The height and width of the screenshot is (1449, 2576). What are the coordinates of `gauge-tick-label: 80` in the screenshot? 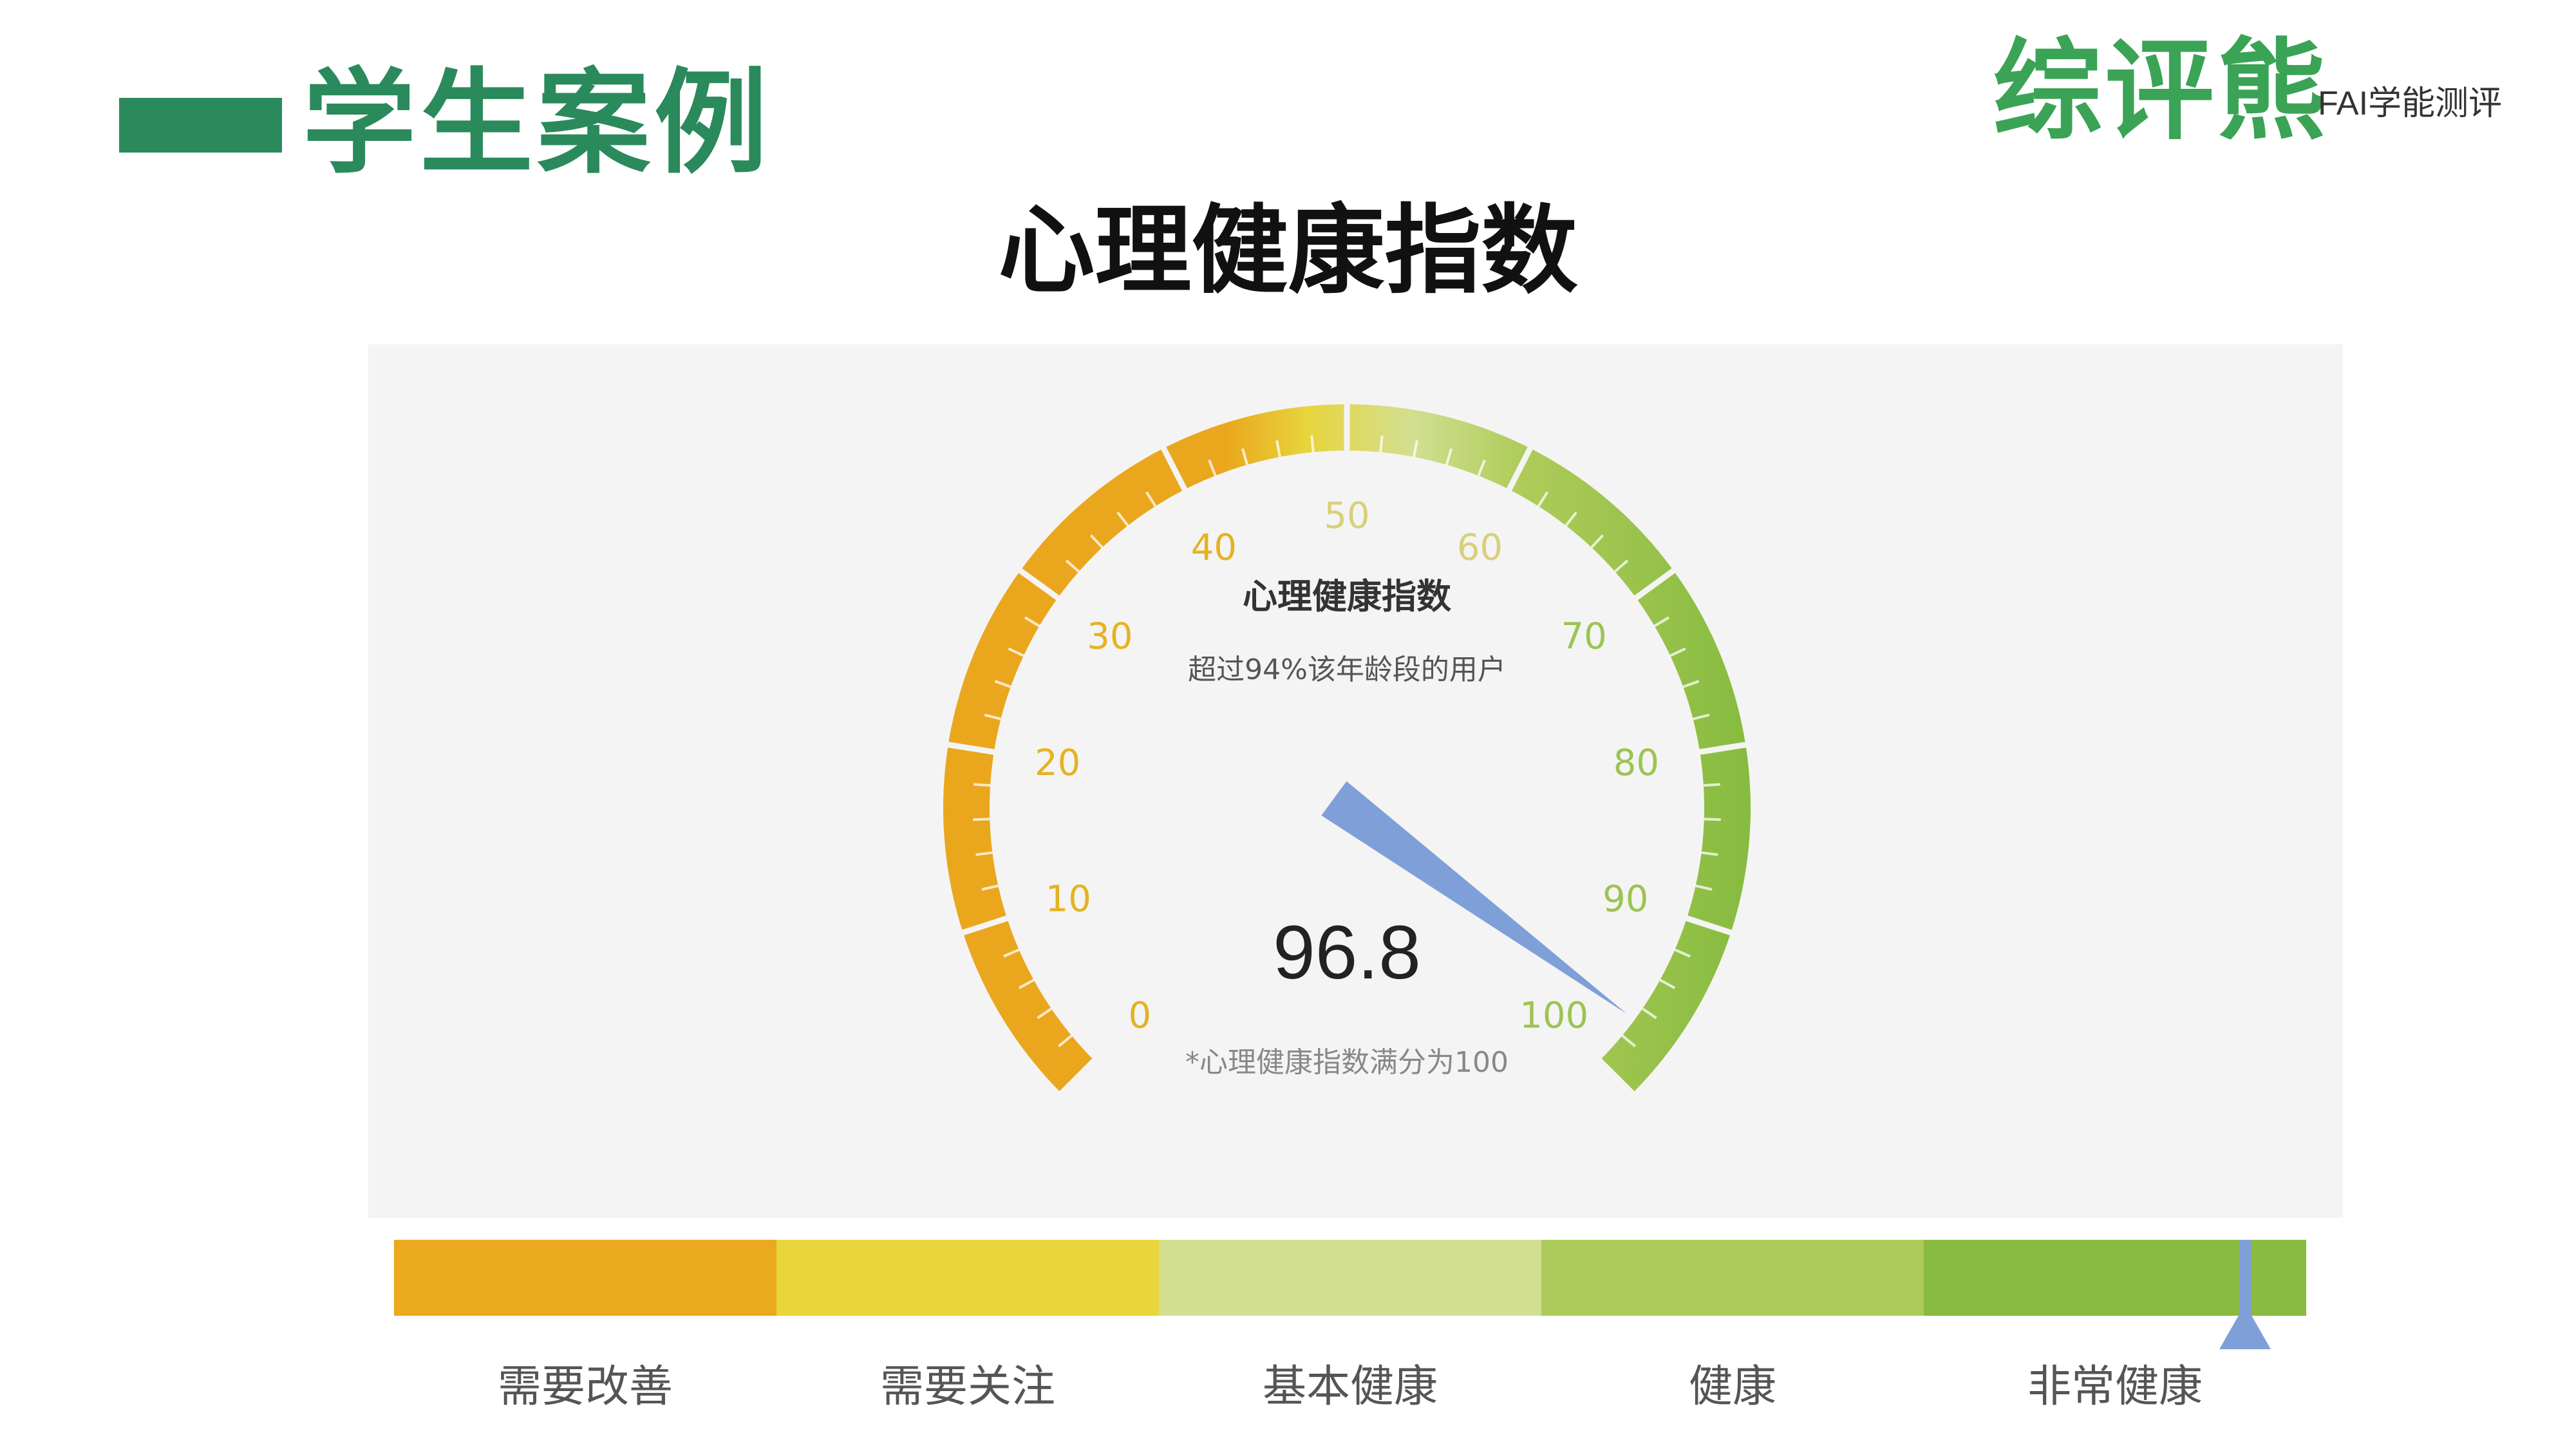 It's located at (1636, 763).